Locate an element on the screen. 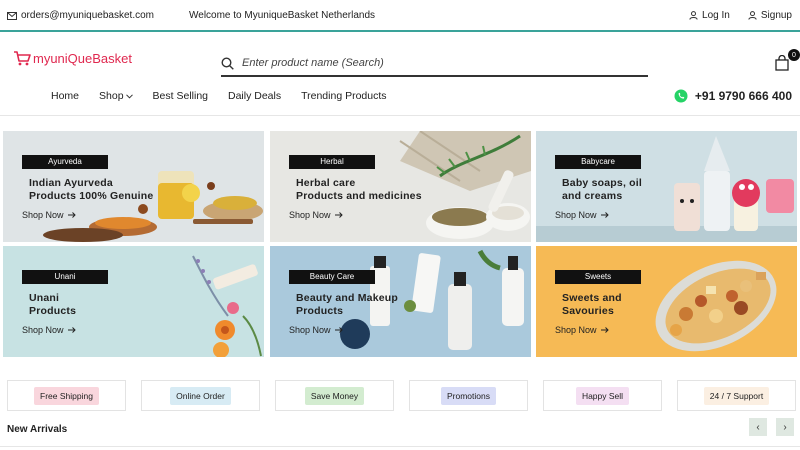 The image size is (800, 450). contact-email: orders@myuniquebasket.com is located at coordinates (80, 15).